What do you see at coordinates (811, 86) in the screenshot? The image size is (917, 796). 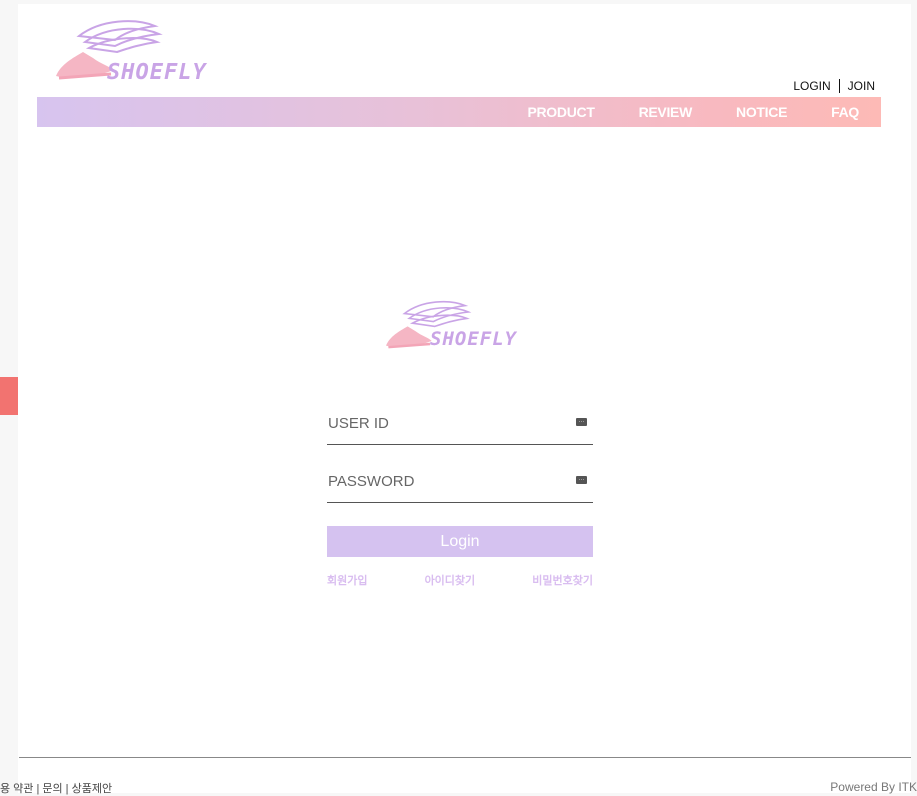 I see `login-link: LOGIN` at bounding box center [811, 86].